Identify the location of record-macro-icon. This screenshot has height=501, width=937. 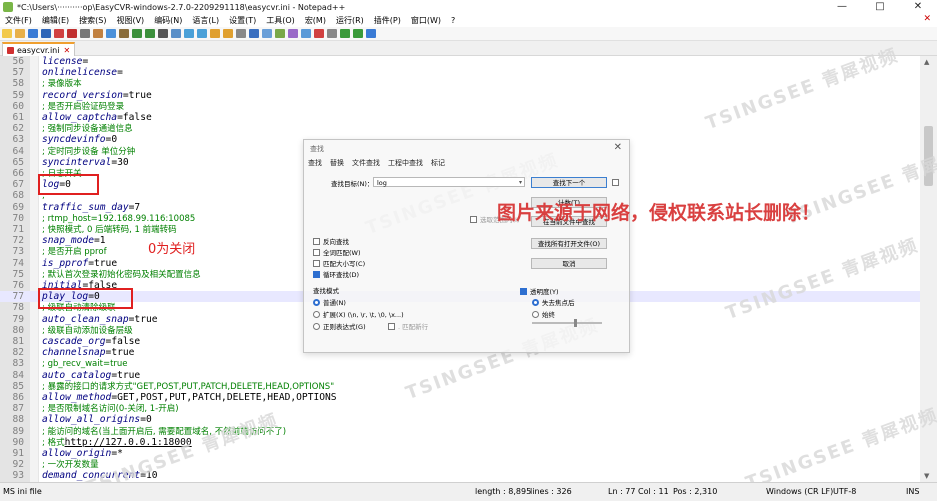
(319, 33).